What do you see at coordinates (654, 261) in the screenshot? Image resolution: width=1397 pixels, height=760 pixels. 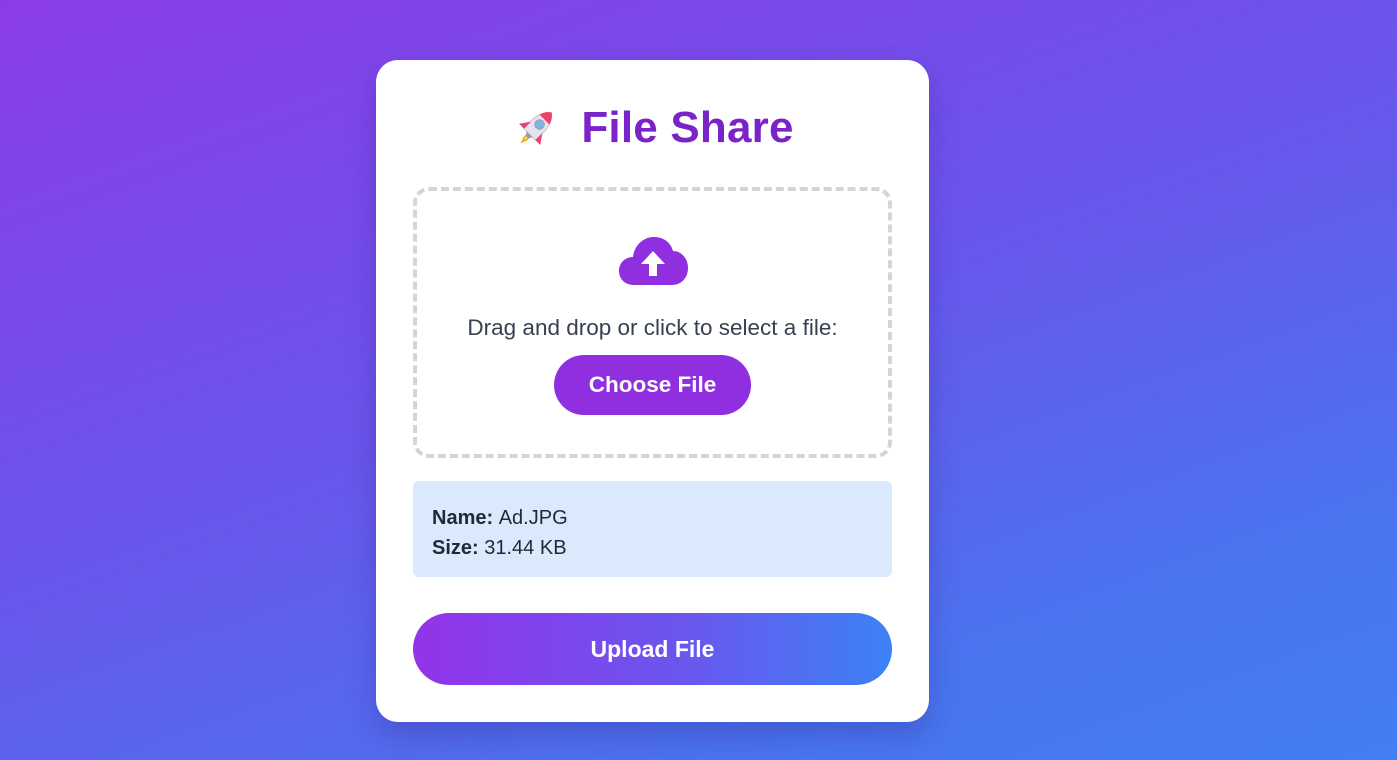 I see `cloud-upload-icon` at bounding box center [654, 261].